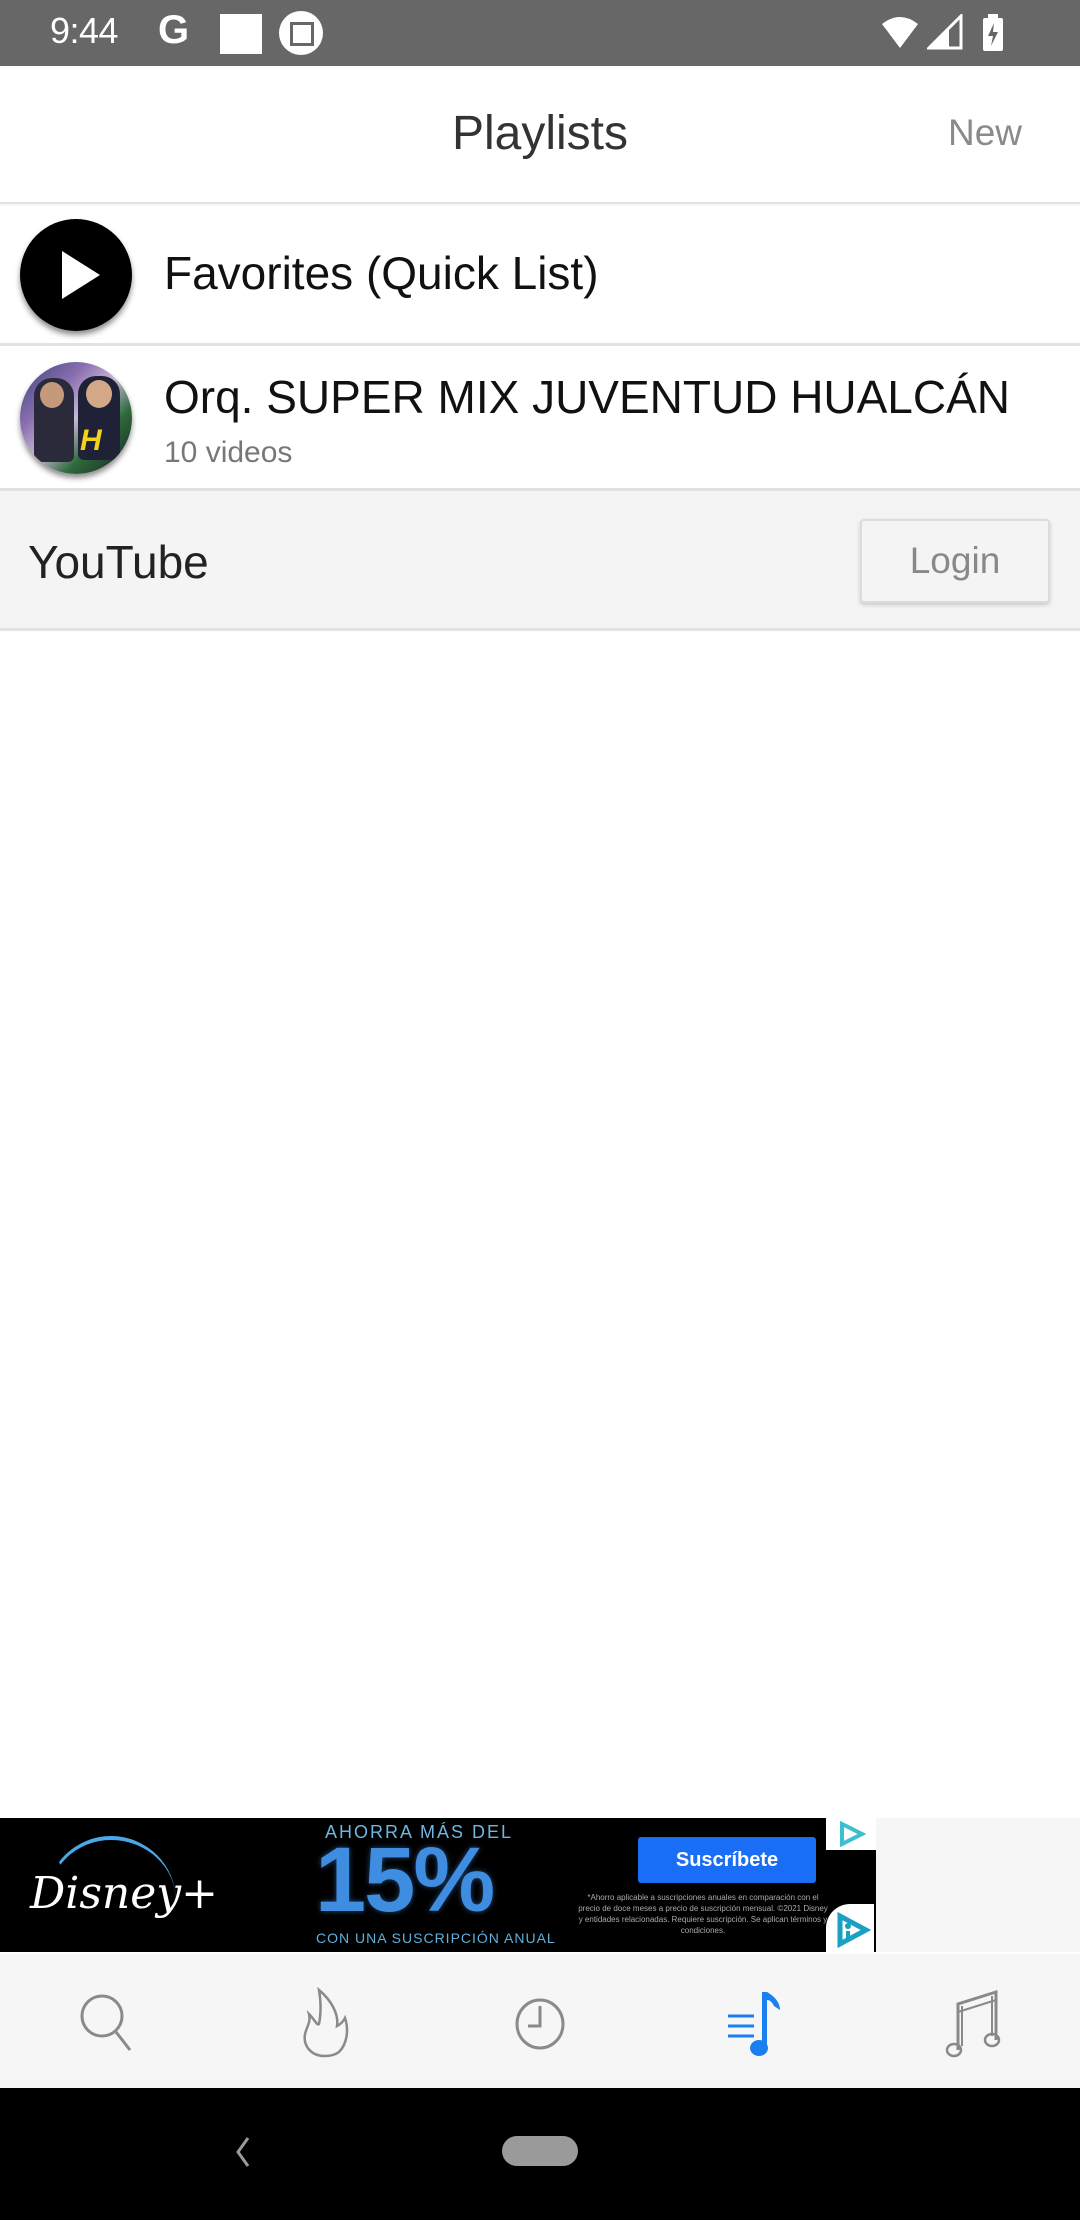 This screenshot has width=1080, height=2220. I want to click on screenshot-icon, so click(301, 33).